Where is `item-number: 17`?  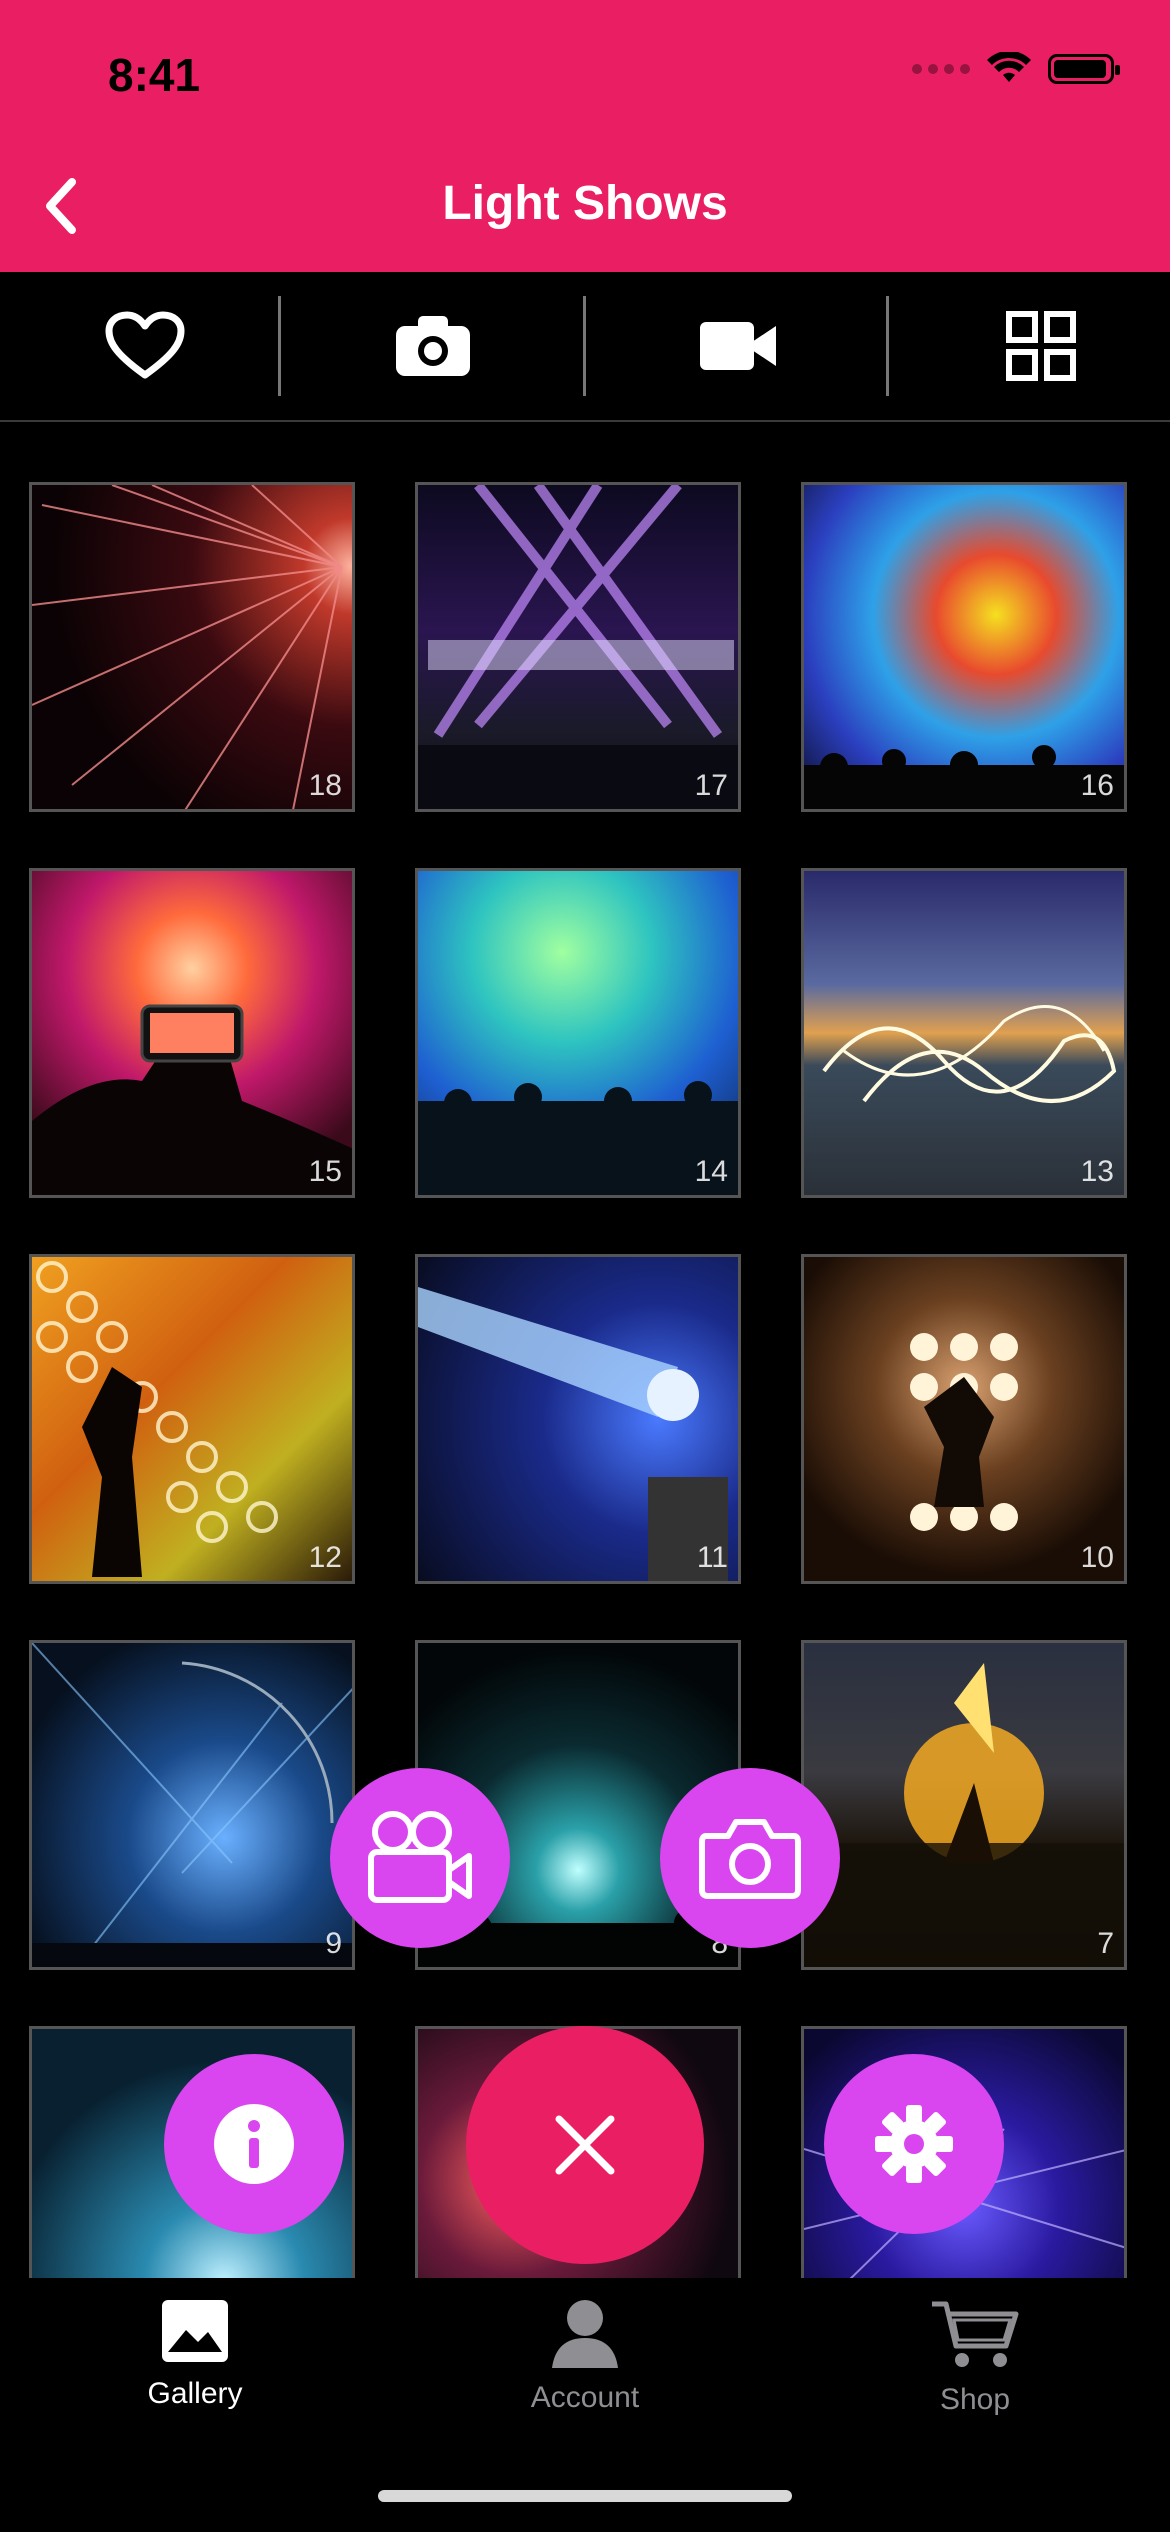
item-number: 17 is located at coordinates (711, 785).